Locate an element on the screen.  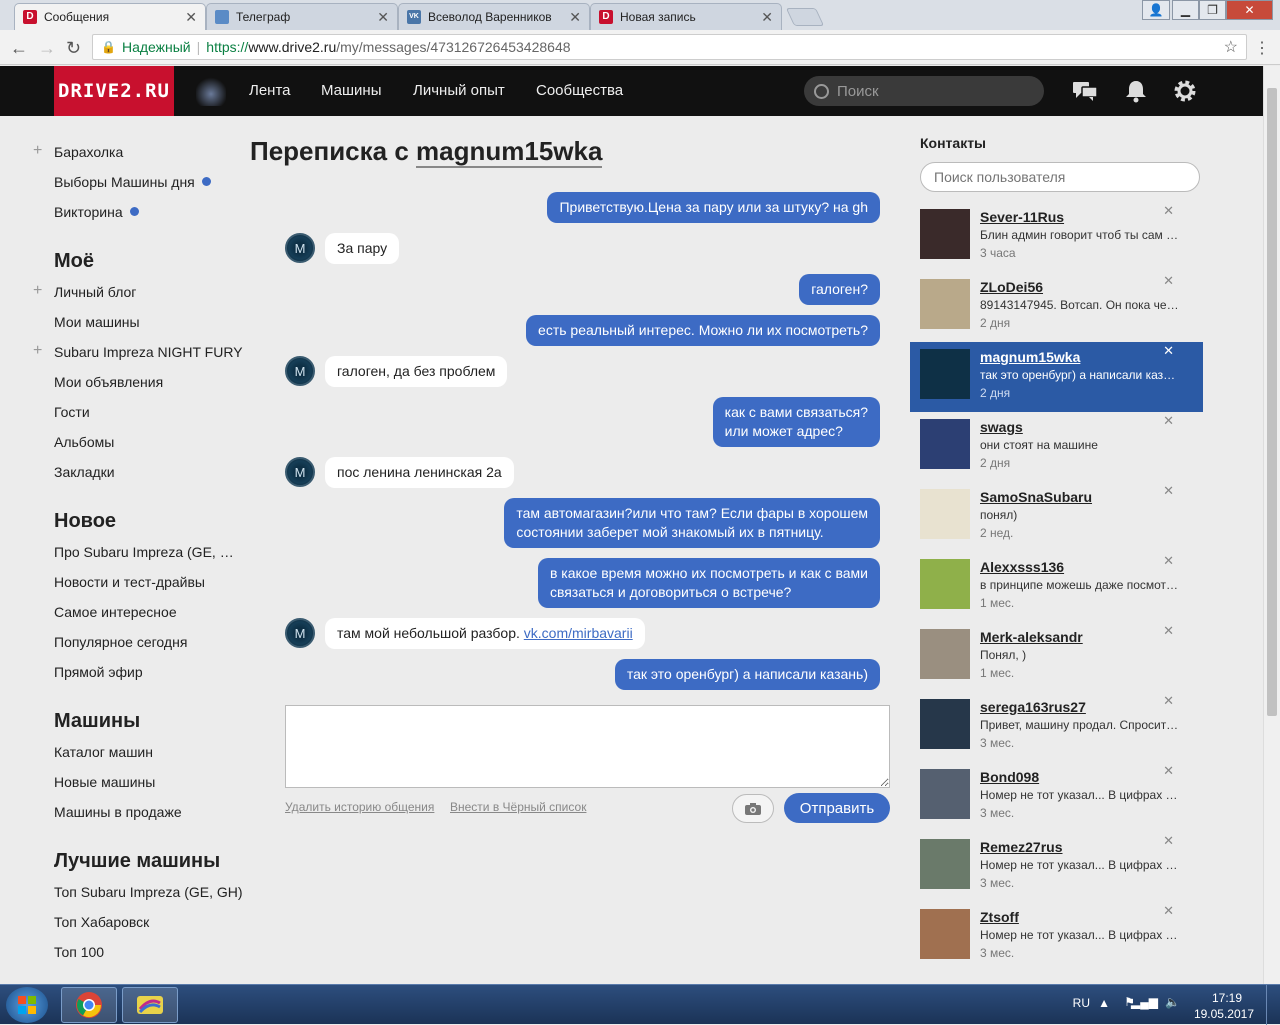
sidebar-item-news: Новости и тест-драйвы is located at coordinates (149, 582).